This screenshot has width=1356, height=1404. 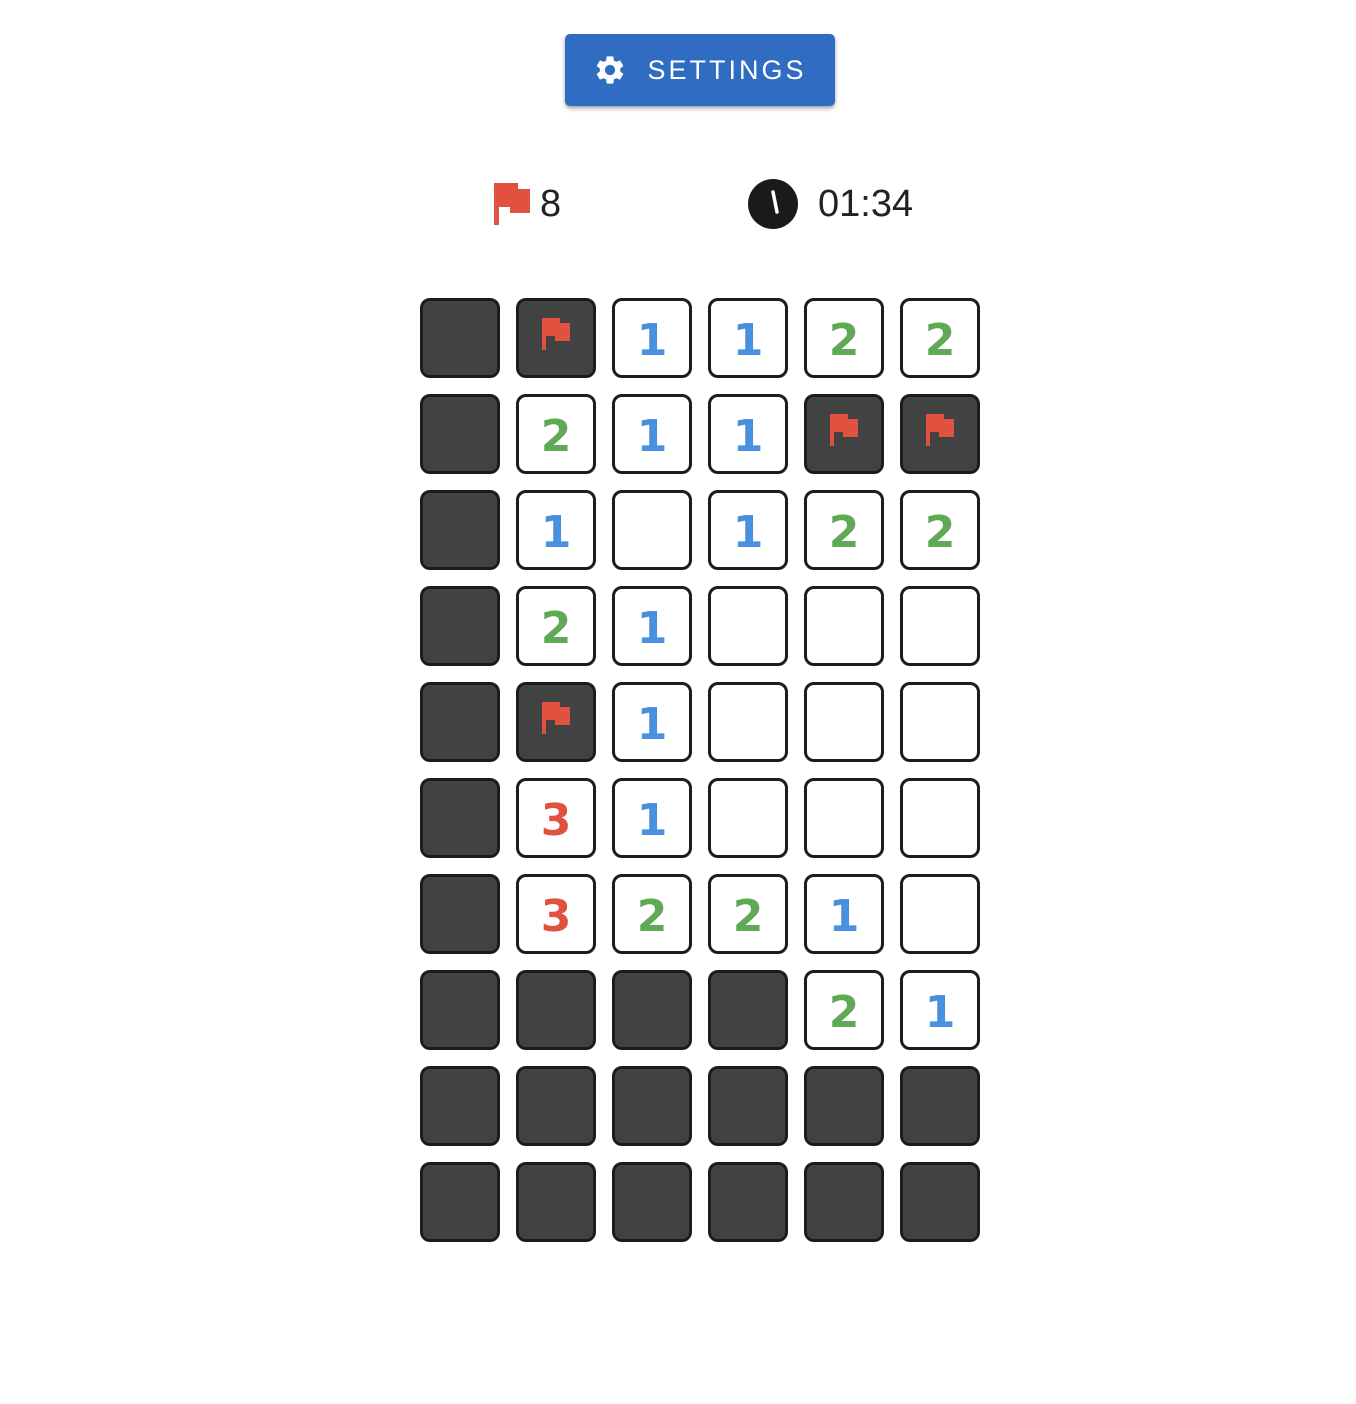 I want to click on settings-button-label: SETTINGS, so click(x=727, y=69).